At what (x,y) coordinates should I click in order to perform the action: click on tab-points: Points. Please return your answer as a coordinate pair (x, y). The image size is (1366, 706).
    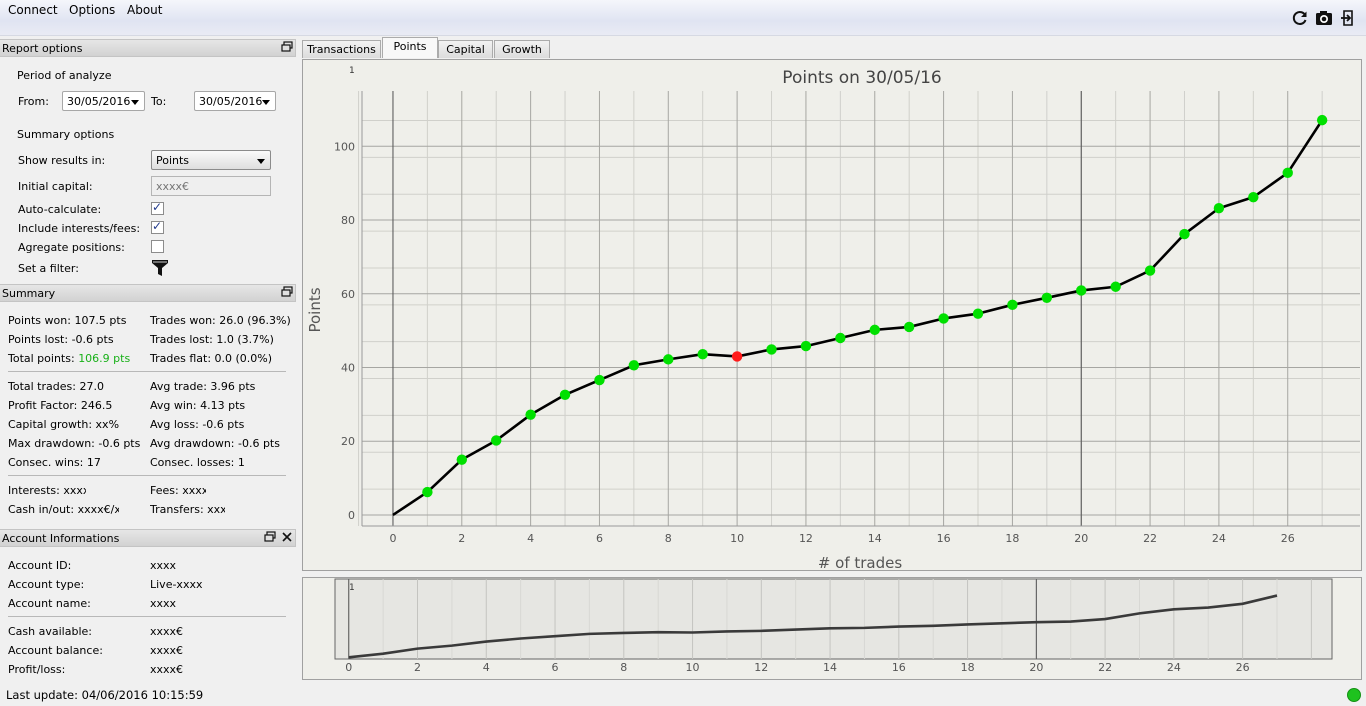
    Looking at the image, I should click on (410, 47).